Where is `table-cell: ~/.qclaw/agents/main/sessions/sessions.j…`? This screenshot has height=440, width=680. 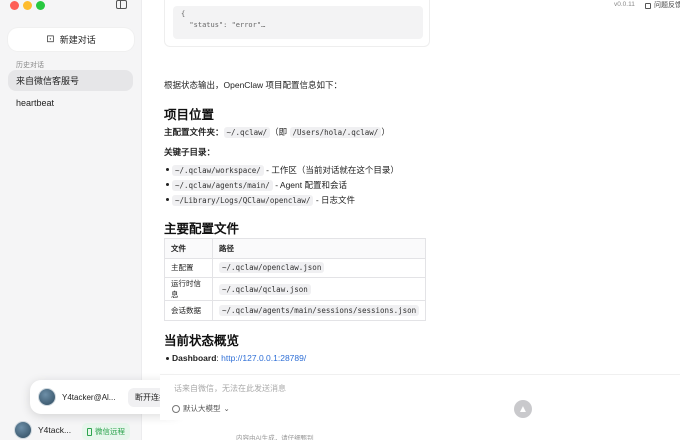 table-cell: ~/.qclaw/agents/main/sessions/sessions.j… is located at coordinates (319, 310).